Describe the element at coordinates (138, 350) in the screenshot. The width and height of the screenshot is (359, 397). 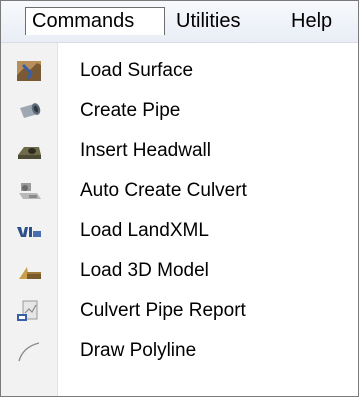
I see `menu-item-label: Draw Polyline` at that location.